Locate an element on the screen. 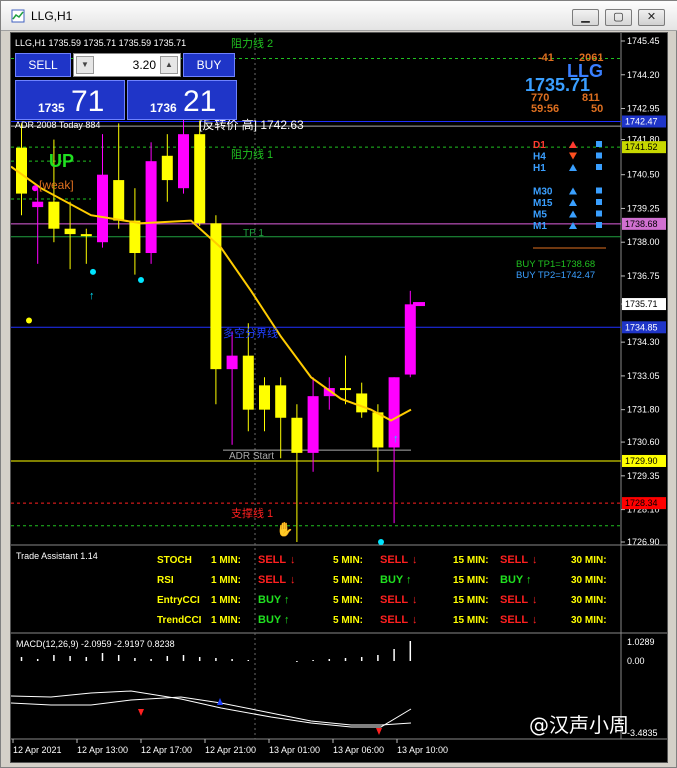 The image size is (677, 768). lot-size-stepper: ▼ 3.20 ▲ is located at coordinates (127, 65).